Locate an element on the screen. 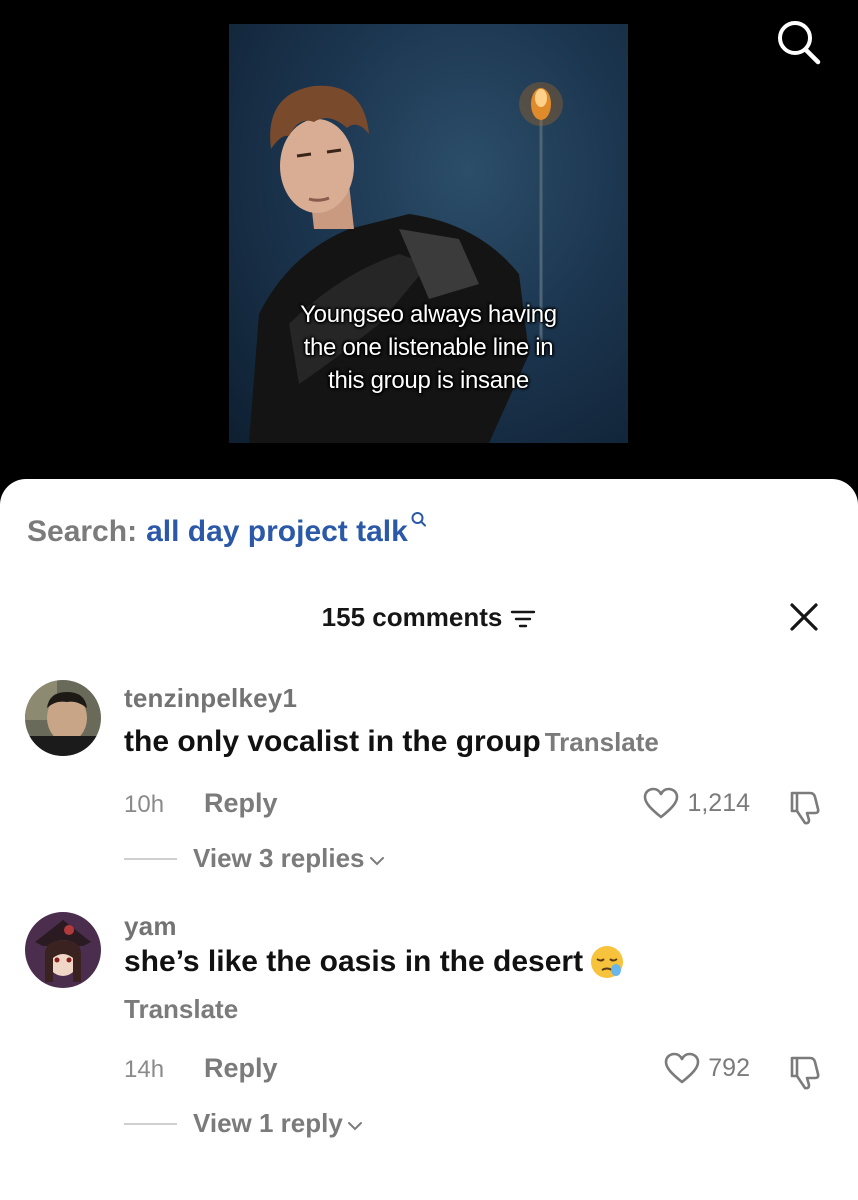 This screenshot has height=1200, width=858. top-search-button is located at coordinates (798, 43).